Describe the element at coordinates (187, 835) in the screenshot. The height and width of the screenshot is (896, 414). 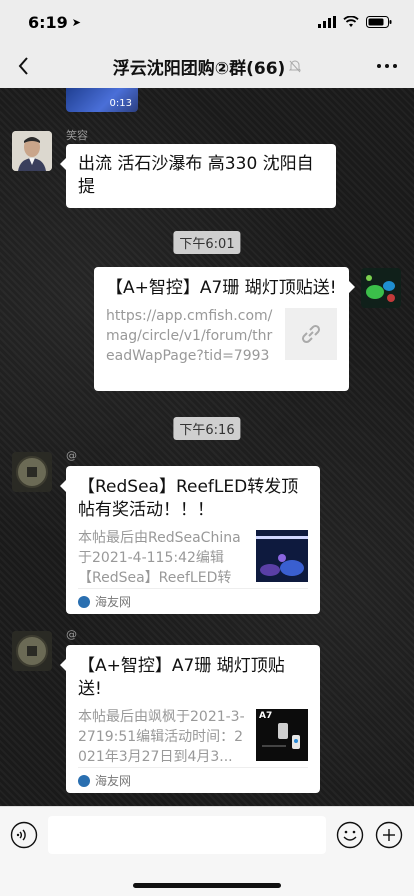
I see `message-input` at that location.